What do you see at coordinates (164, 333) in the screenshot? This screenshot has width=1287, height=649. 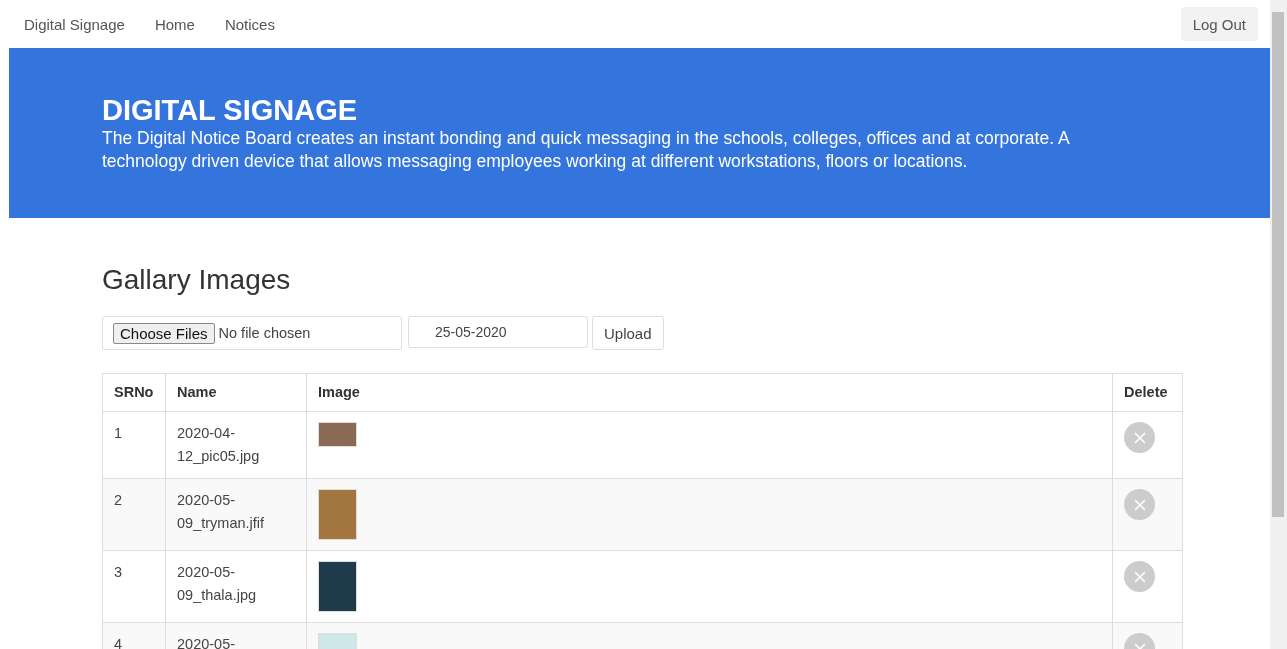 I see `choose-files-button: Choose Files` at bounding box center [164, 333].